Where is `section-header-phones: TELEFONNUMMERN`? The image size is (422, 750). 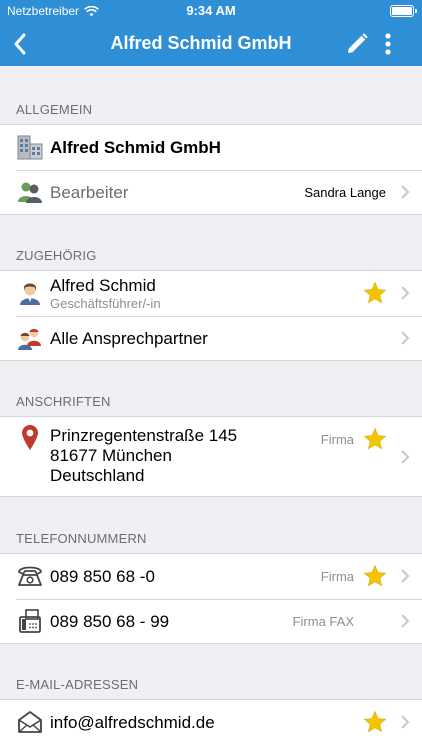
section-header-phones: TELEFONNUMMERN is located at coordinates (81, 538).